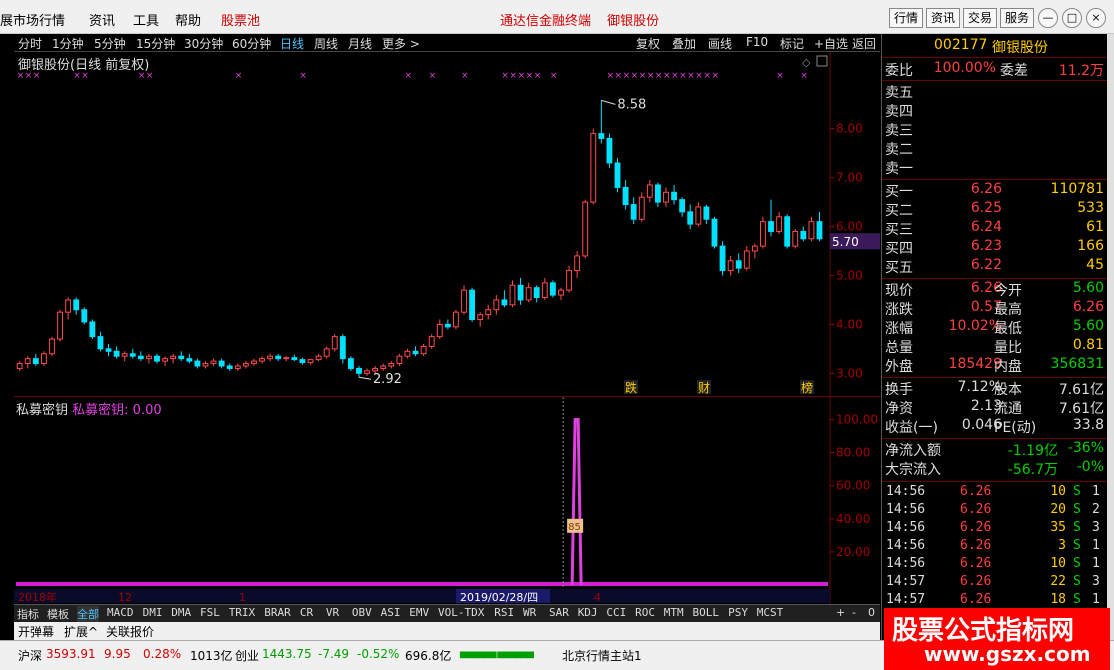  Describe the element at coordinates (155, 43) in the screenshot. I see `period-15min: 15分钟` at that location.